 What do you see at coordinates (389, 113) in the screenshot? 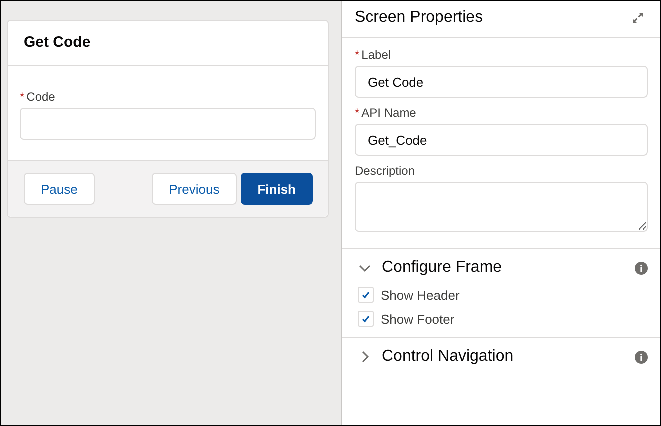
I see `field-label: API Name` at bounding box center [389, 113].